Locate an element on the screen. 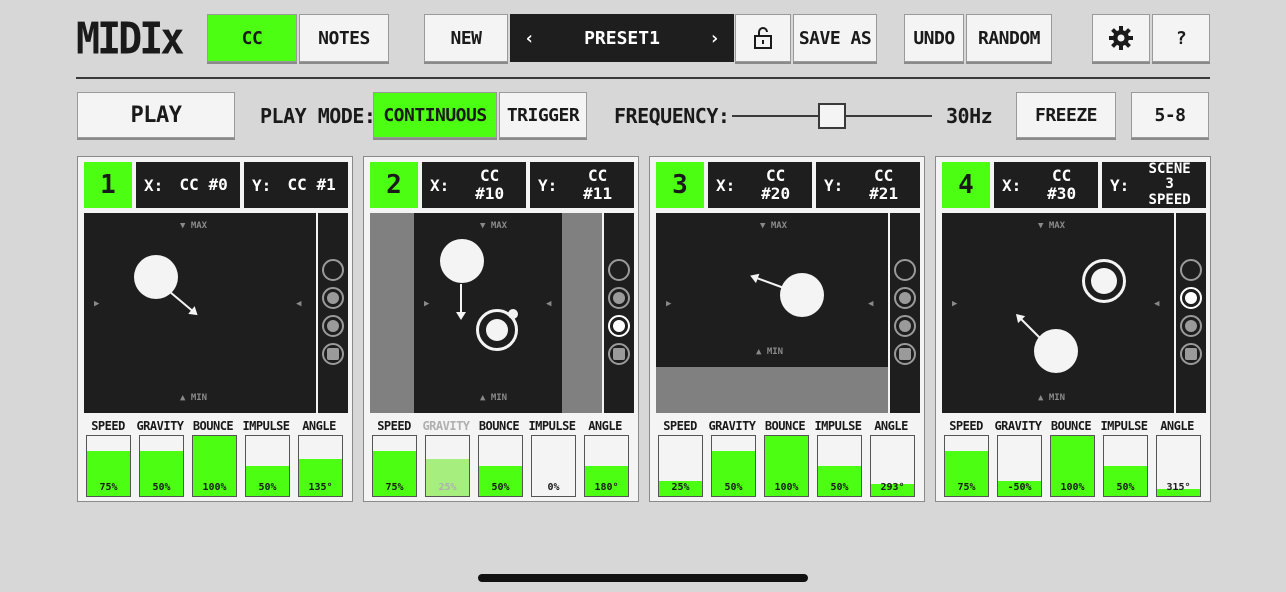 The height and width of the screenshot is (592, 1286). preset-next-button: › is located at coordinates (714, 38).